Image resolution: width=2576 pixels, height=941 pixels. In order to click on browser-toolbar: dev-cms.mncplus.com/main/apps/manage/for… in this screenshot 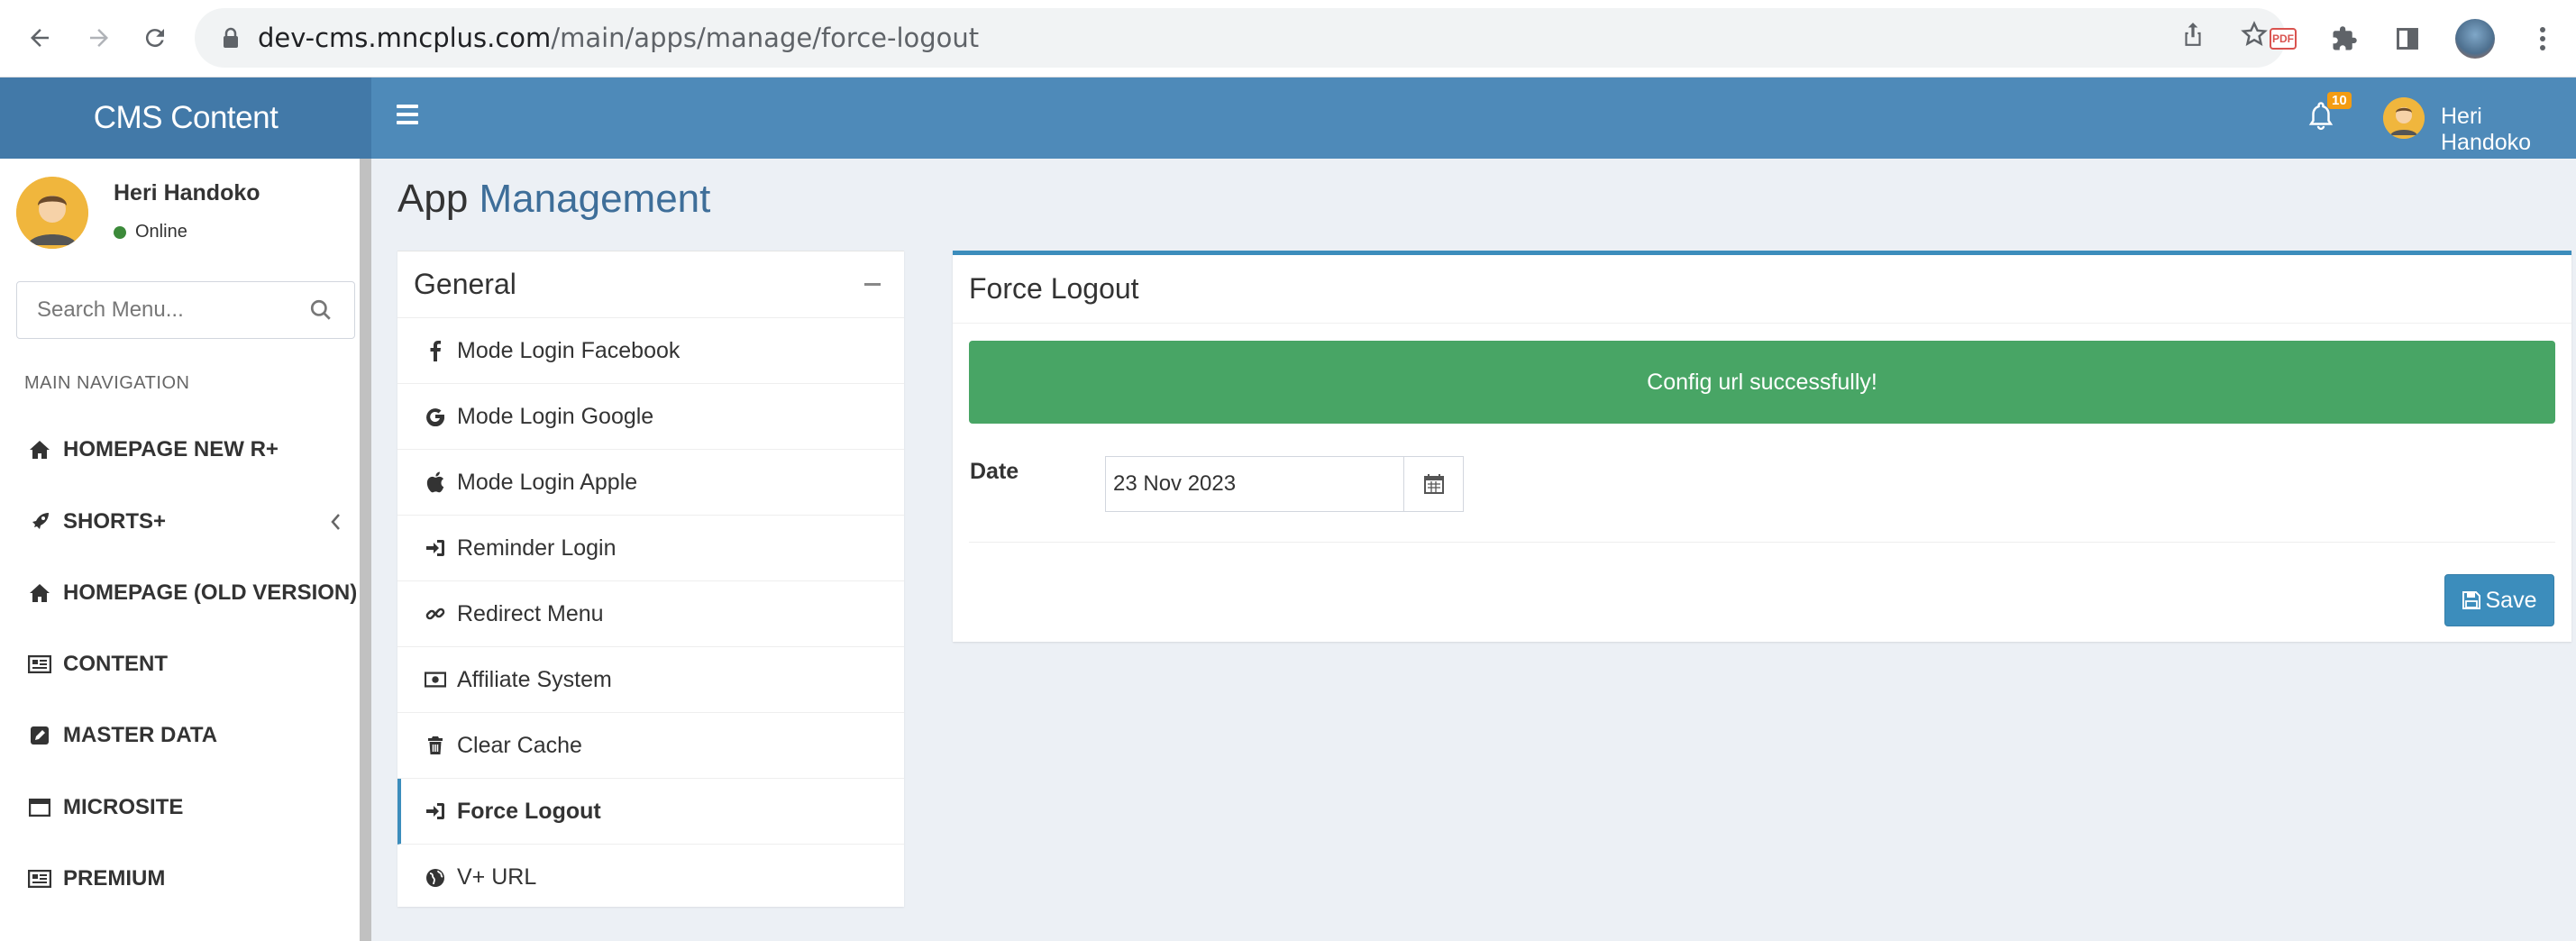, I will do `click(1288, 39)`.